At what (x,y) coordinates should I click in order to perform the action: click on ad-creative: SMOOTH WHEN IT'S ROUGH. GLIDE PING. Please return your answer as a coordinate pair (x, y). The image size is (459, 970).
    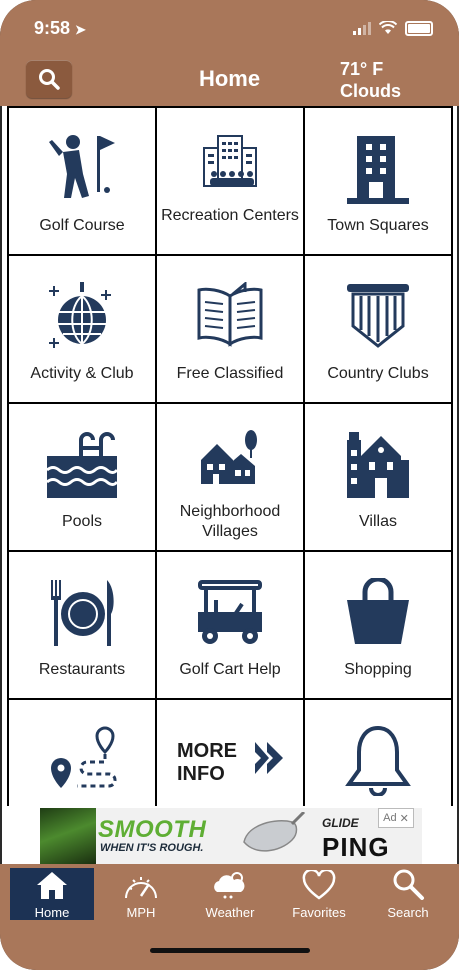
    Looking at the image, I should click on (231, 836).